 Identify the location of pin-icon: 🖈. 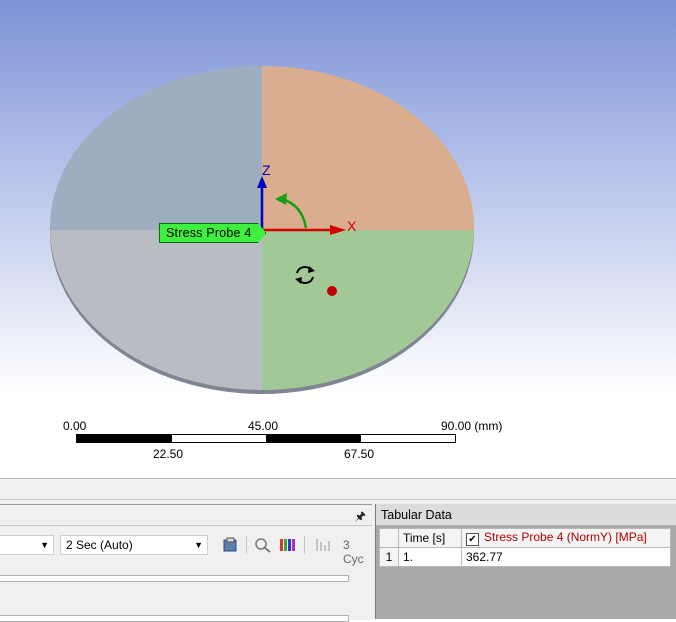
(360, 517).